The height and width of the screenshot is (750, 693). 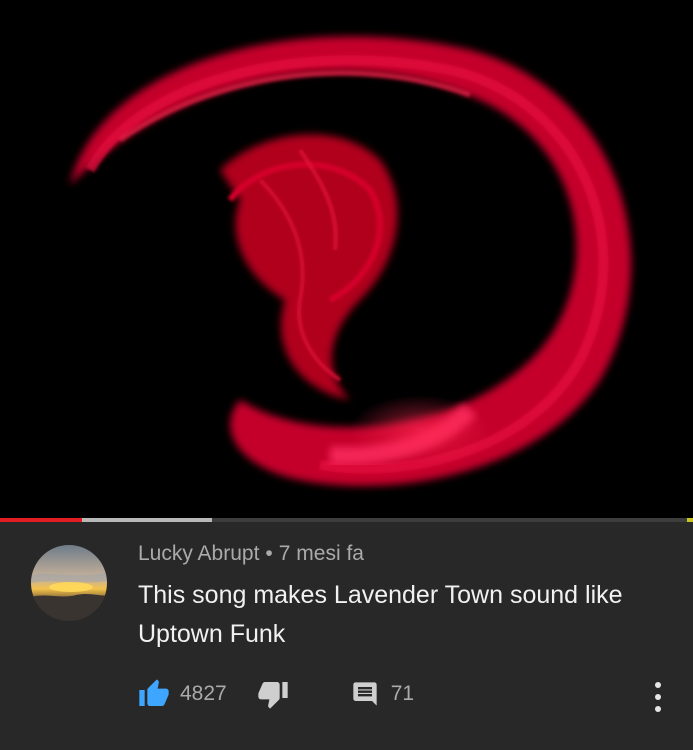 I want to click on more-vertical-icon, so click(x=658, y=697).